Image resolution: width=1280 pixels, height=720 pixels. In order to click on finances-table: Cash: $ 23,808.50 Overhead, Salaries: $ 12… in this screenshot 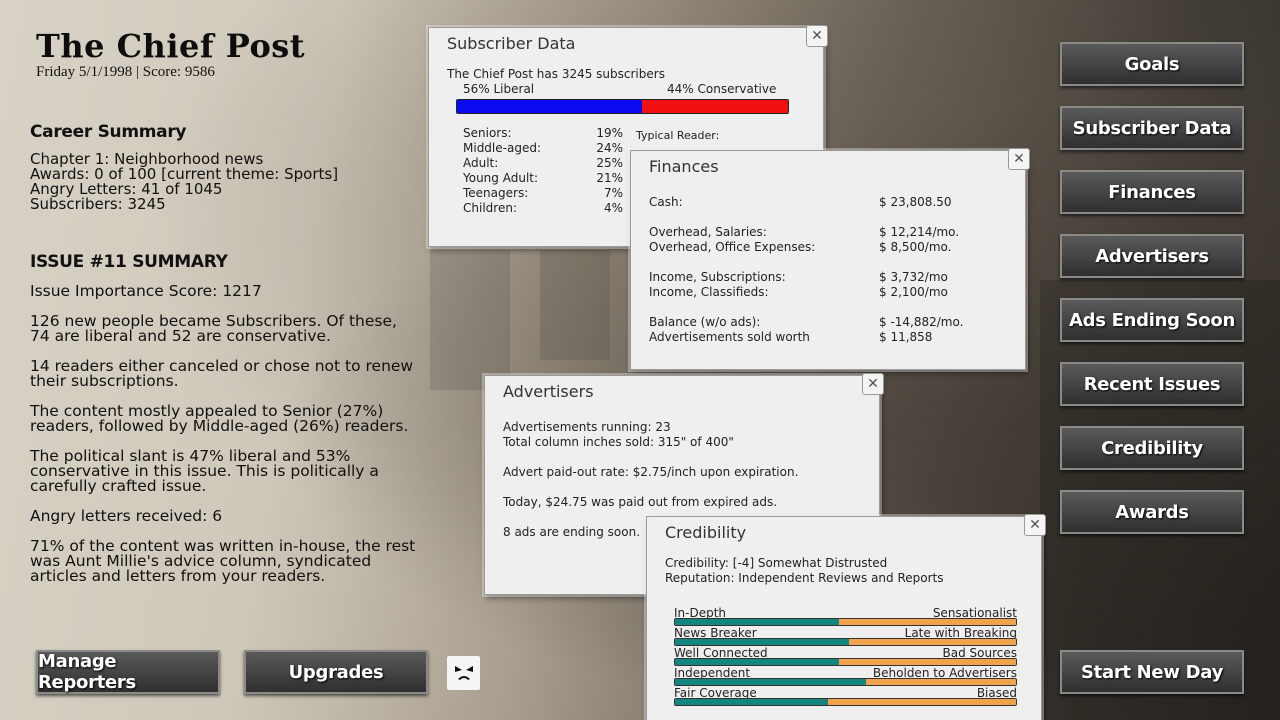, I will do `click(819, 270)`.